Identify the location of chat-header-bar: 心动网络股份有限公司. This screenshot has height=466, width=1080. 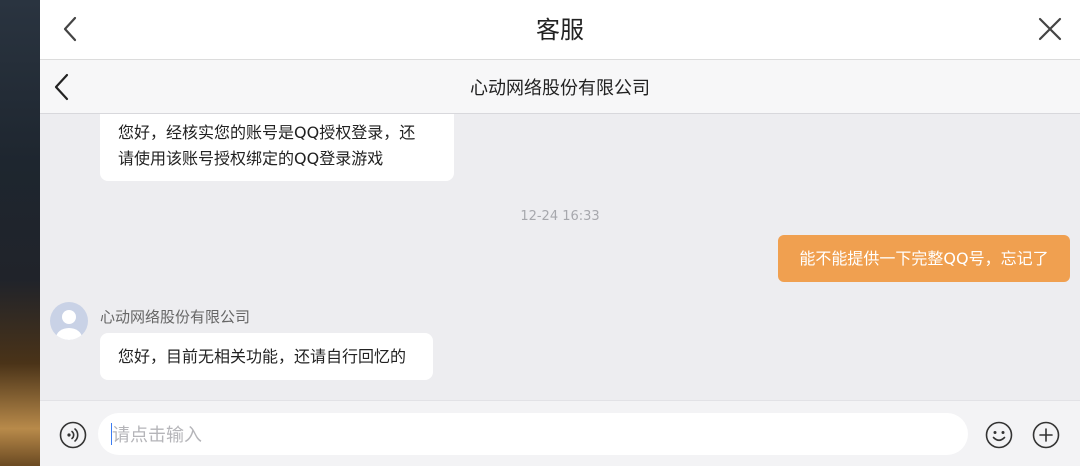
(560, 87).